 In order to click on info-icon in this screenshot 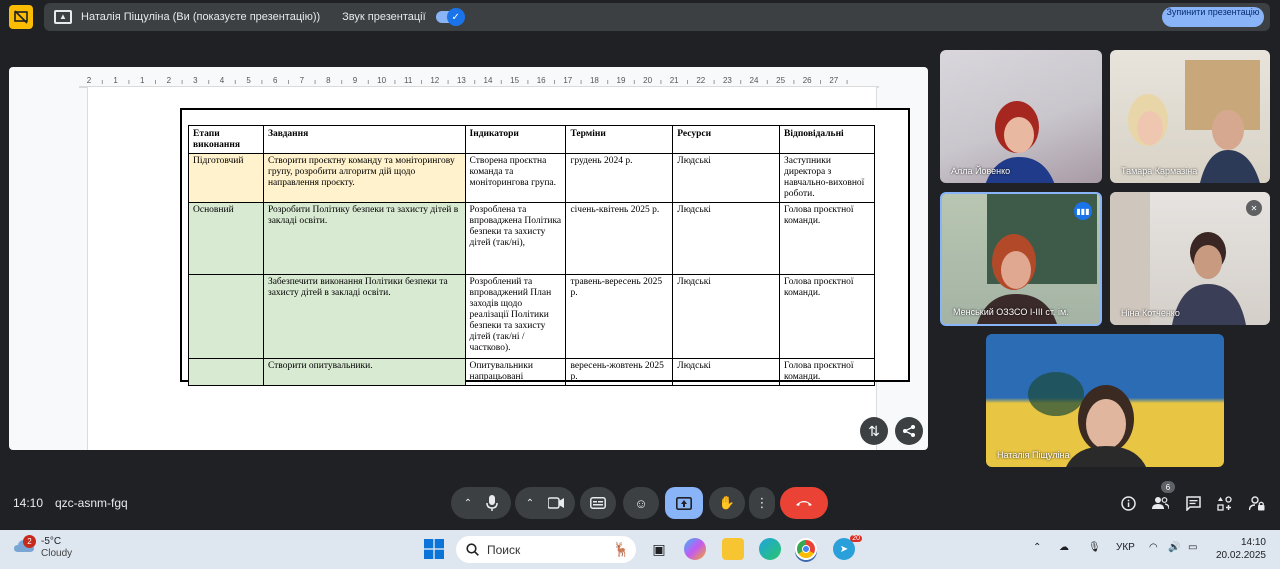, I will do `click(1128, 503)`.